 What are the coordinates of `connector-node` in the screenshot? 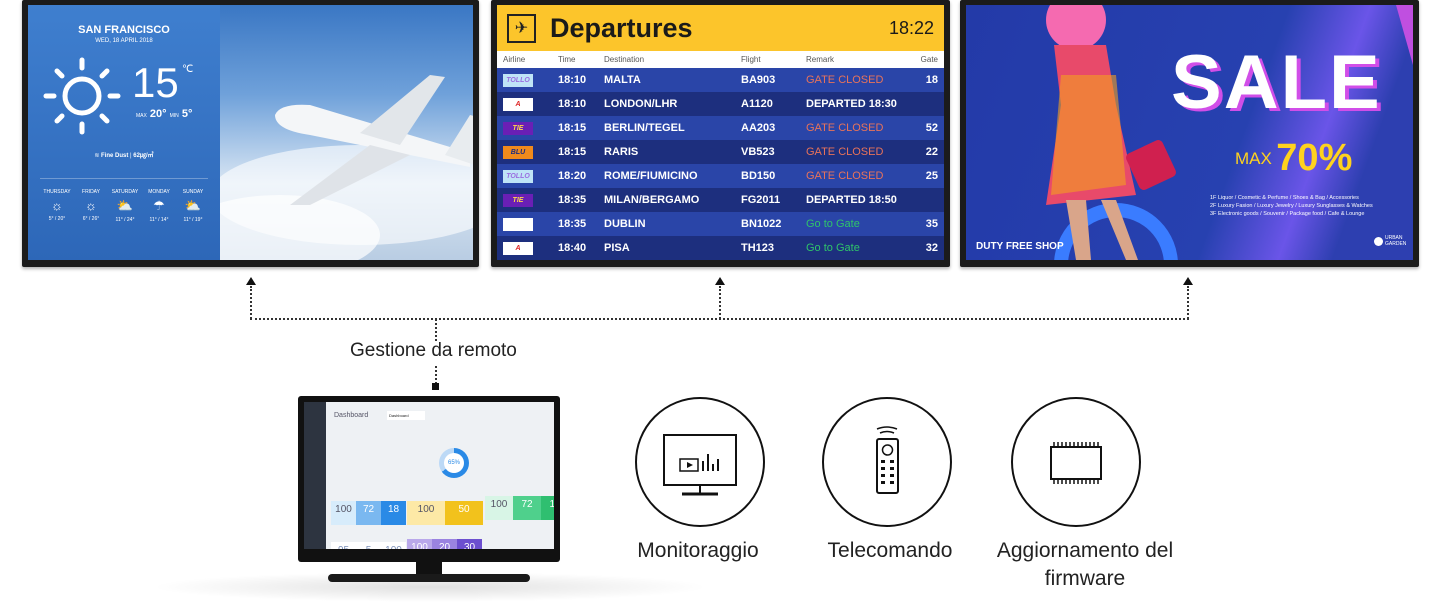 It's located at (435, 386).